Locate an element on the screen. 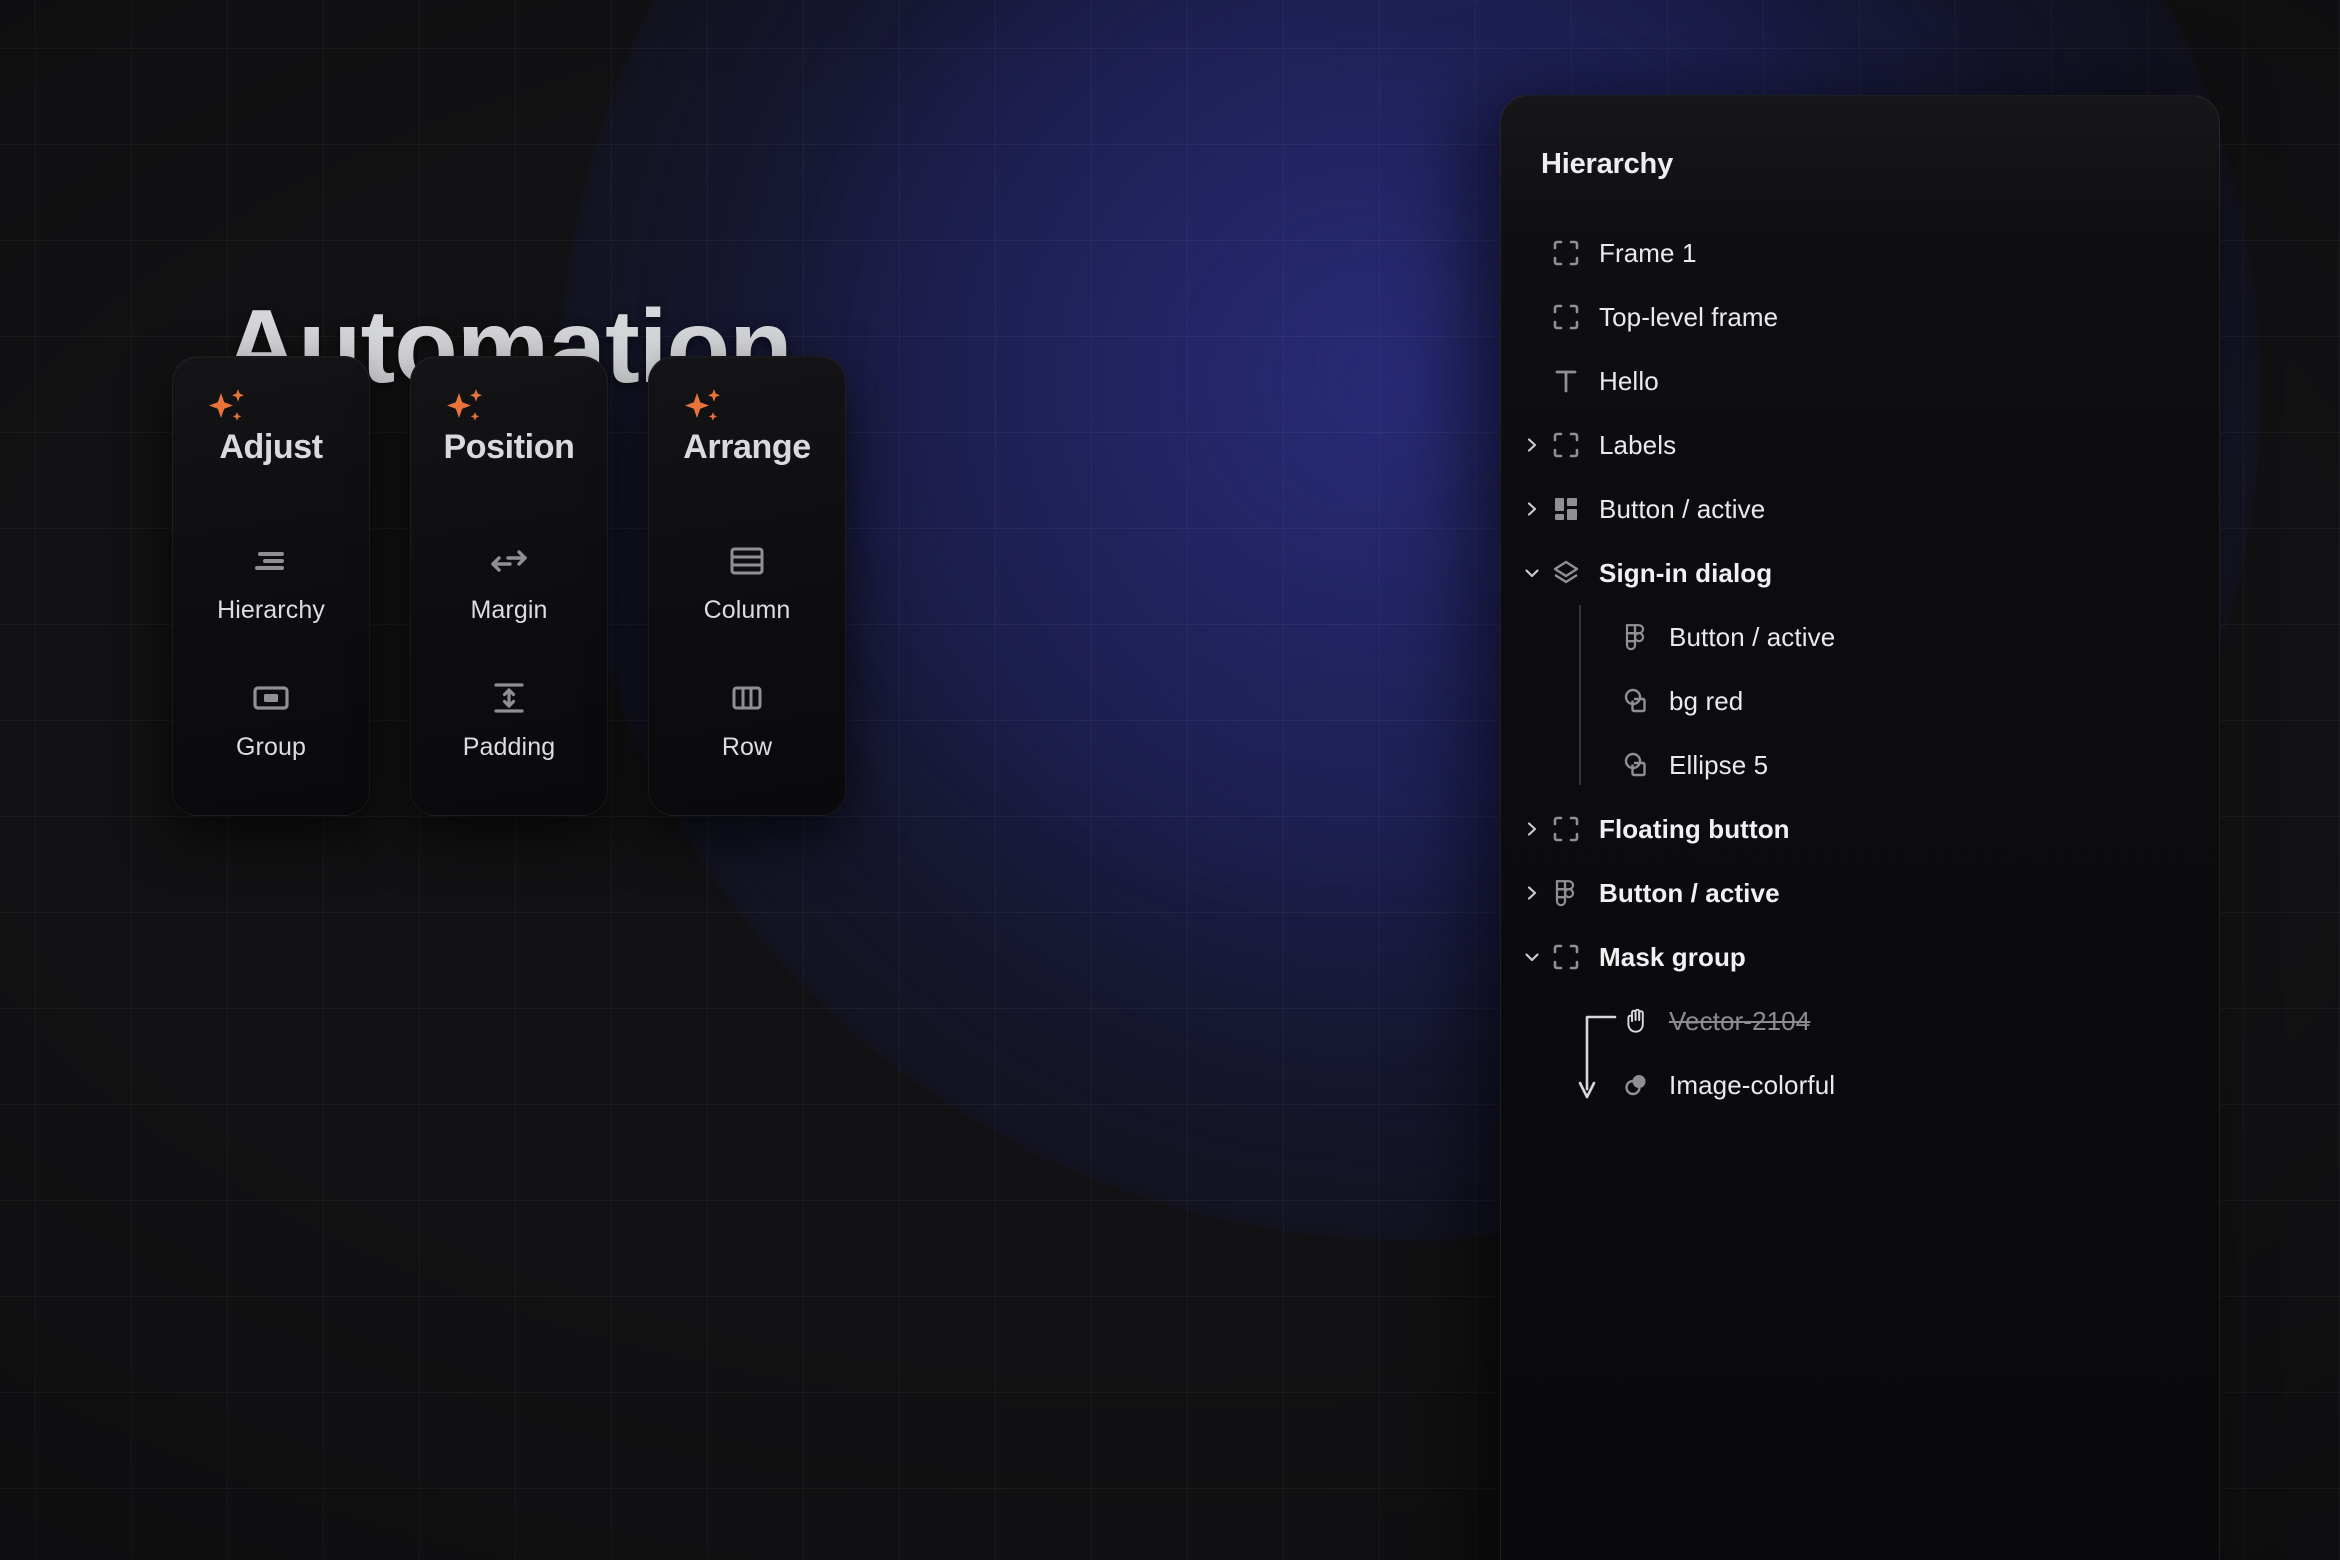 This screenshot has width=2340, height=1560. card-action-column: Column is located at coordinates (747, 582).